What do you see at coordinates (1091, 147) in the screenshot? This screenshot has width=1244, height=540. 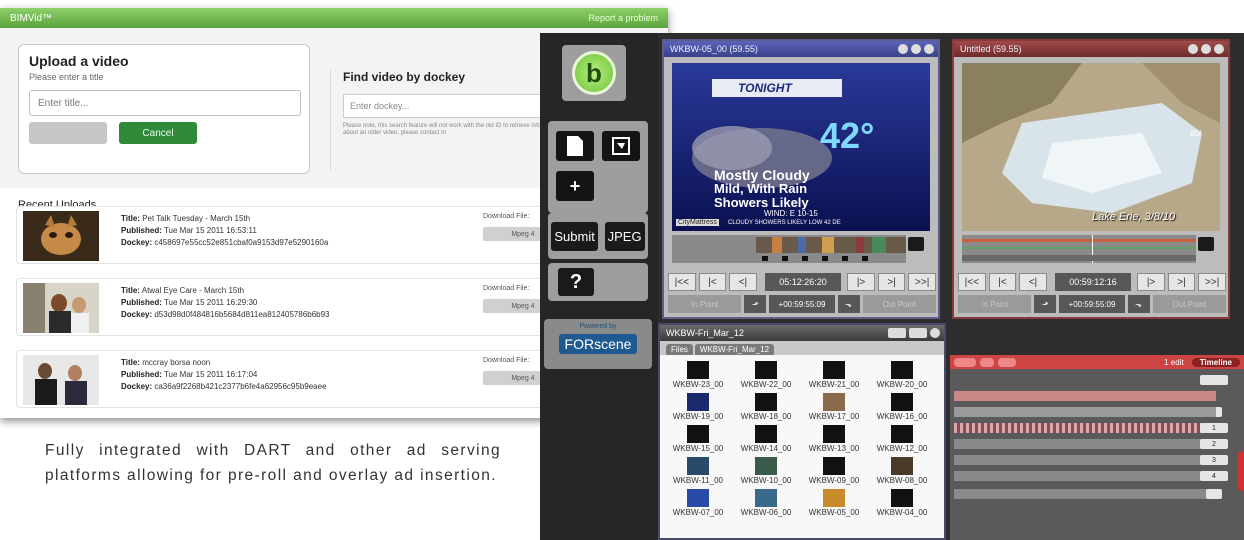 I see `video-screen: Lake Erie, 3/8/10 80/` at bounding box center [1091, 147].